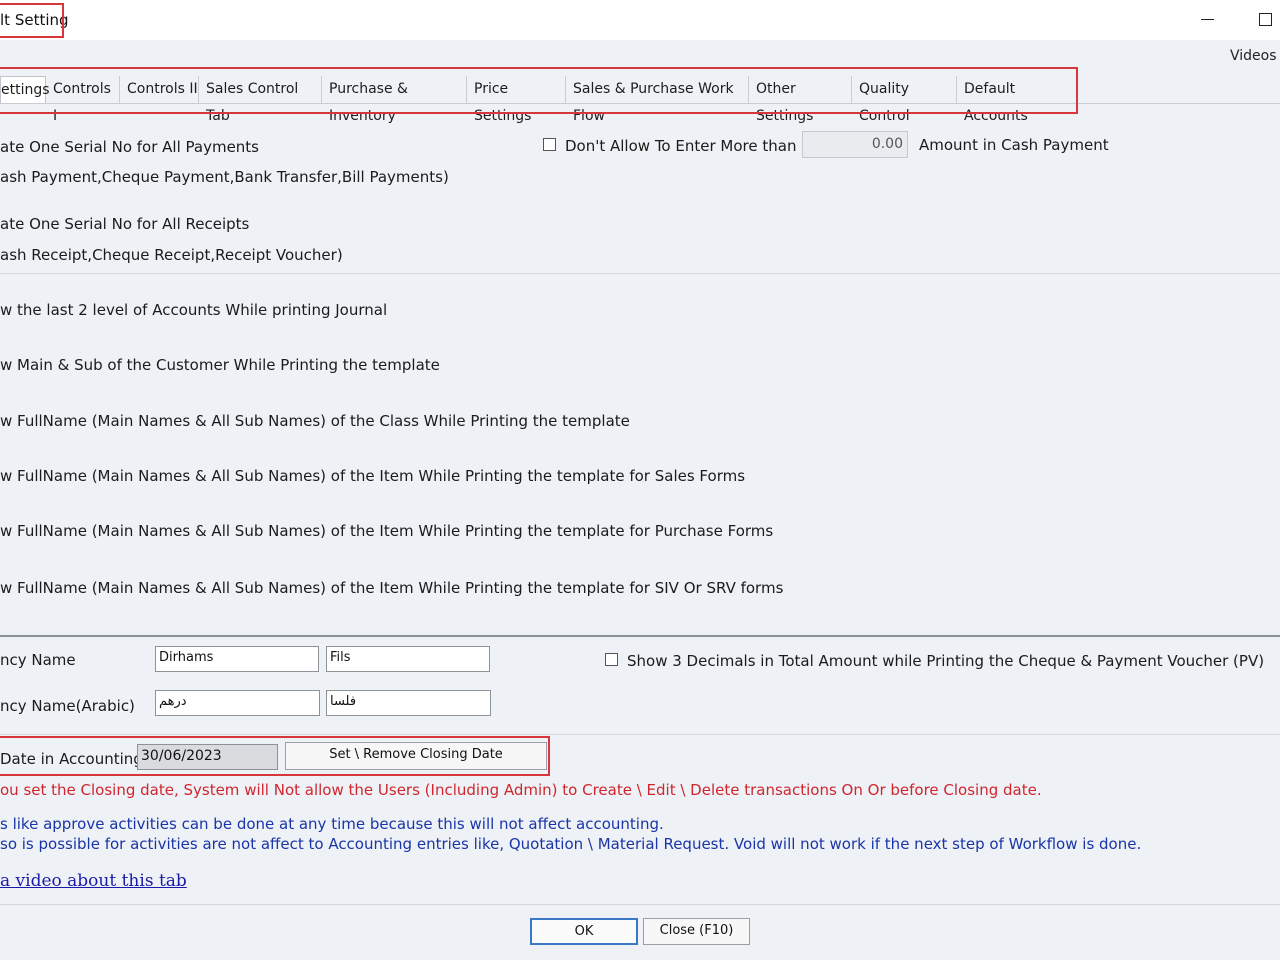 The image size is (1280, 960). I want to click on closing-highlight-box, so click(275, 756).